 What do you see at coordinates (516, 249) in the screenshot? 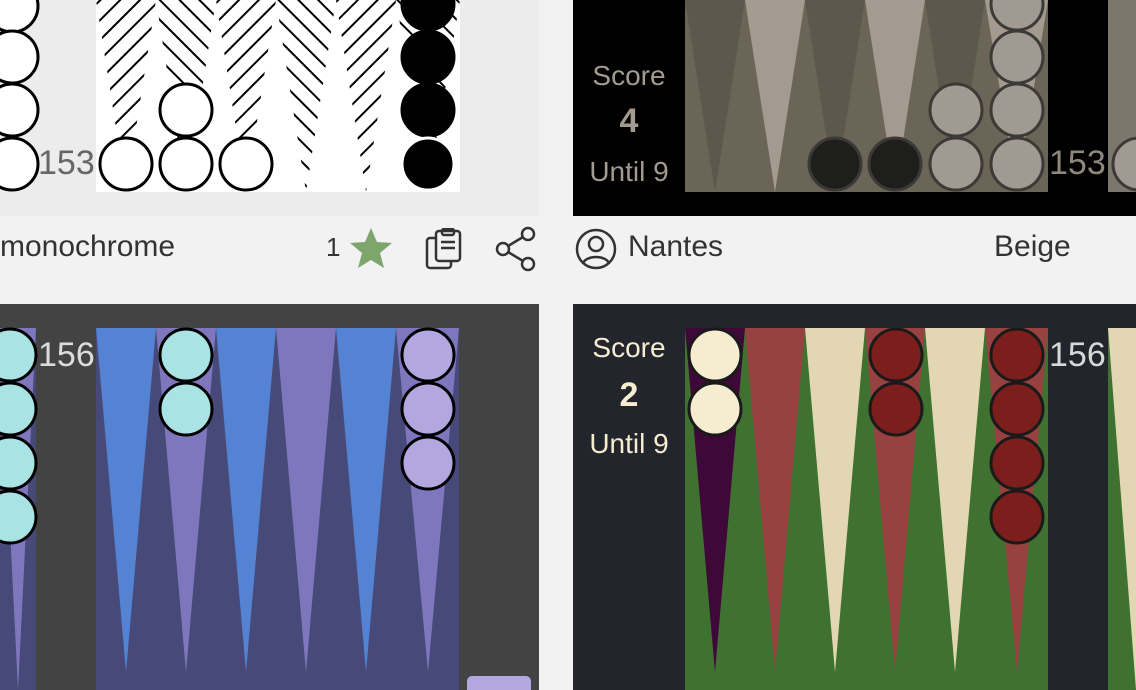
I see `share-icon` at bounding box center [516, 249].